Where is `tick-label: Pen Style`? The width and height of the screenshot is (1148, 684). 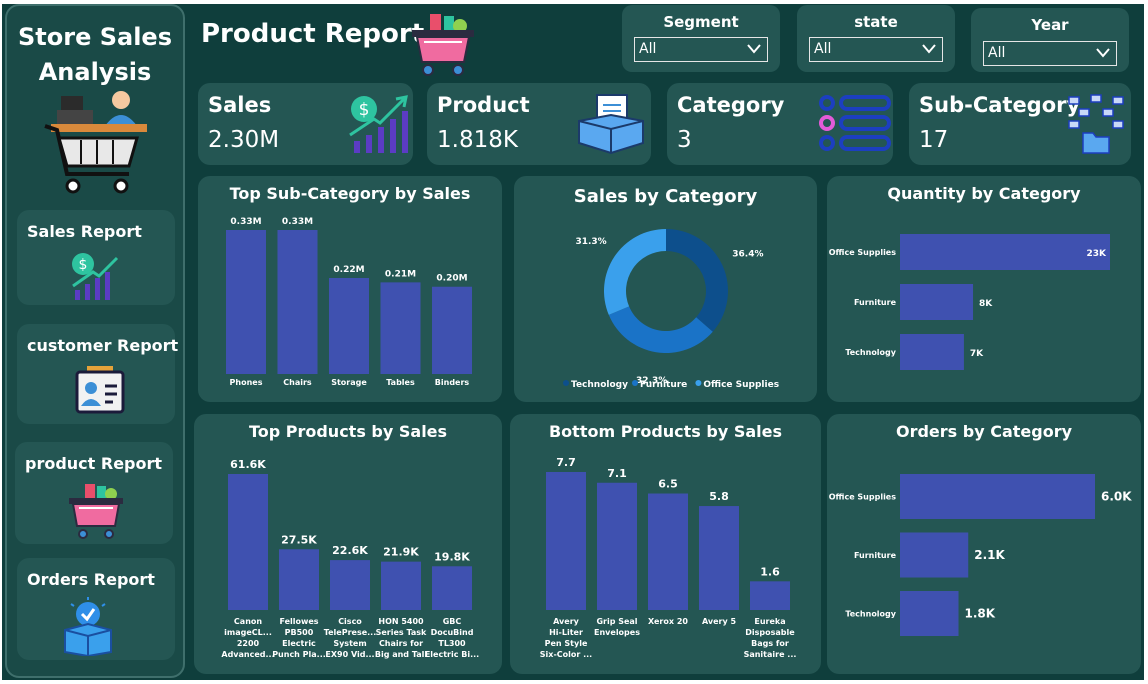
tick-label: Pen Style is located at coordinates (566, 643).